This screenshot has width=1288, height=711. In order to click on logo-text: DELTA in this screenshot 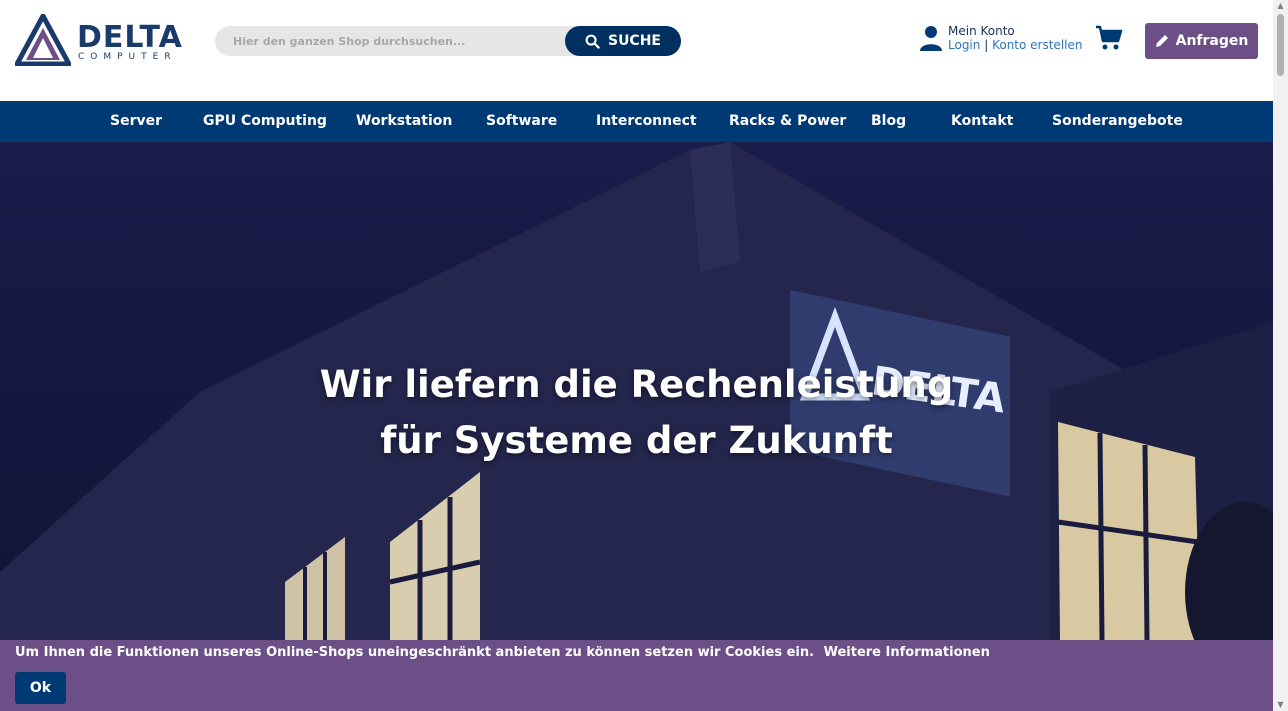, I will do `click(130, 37)`.